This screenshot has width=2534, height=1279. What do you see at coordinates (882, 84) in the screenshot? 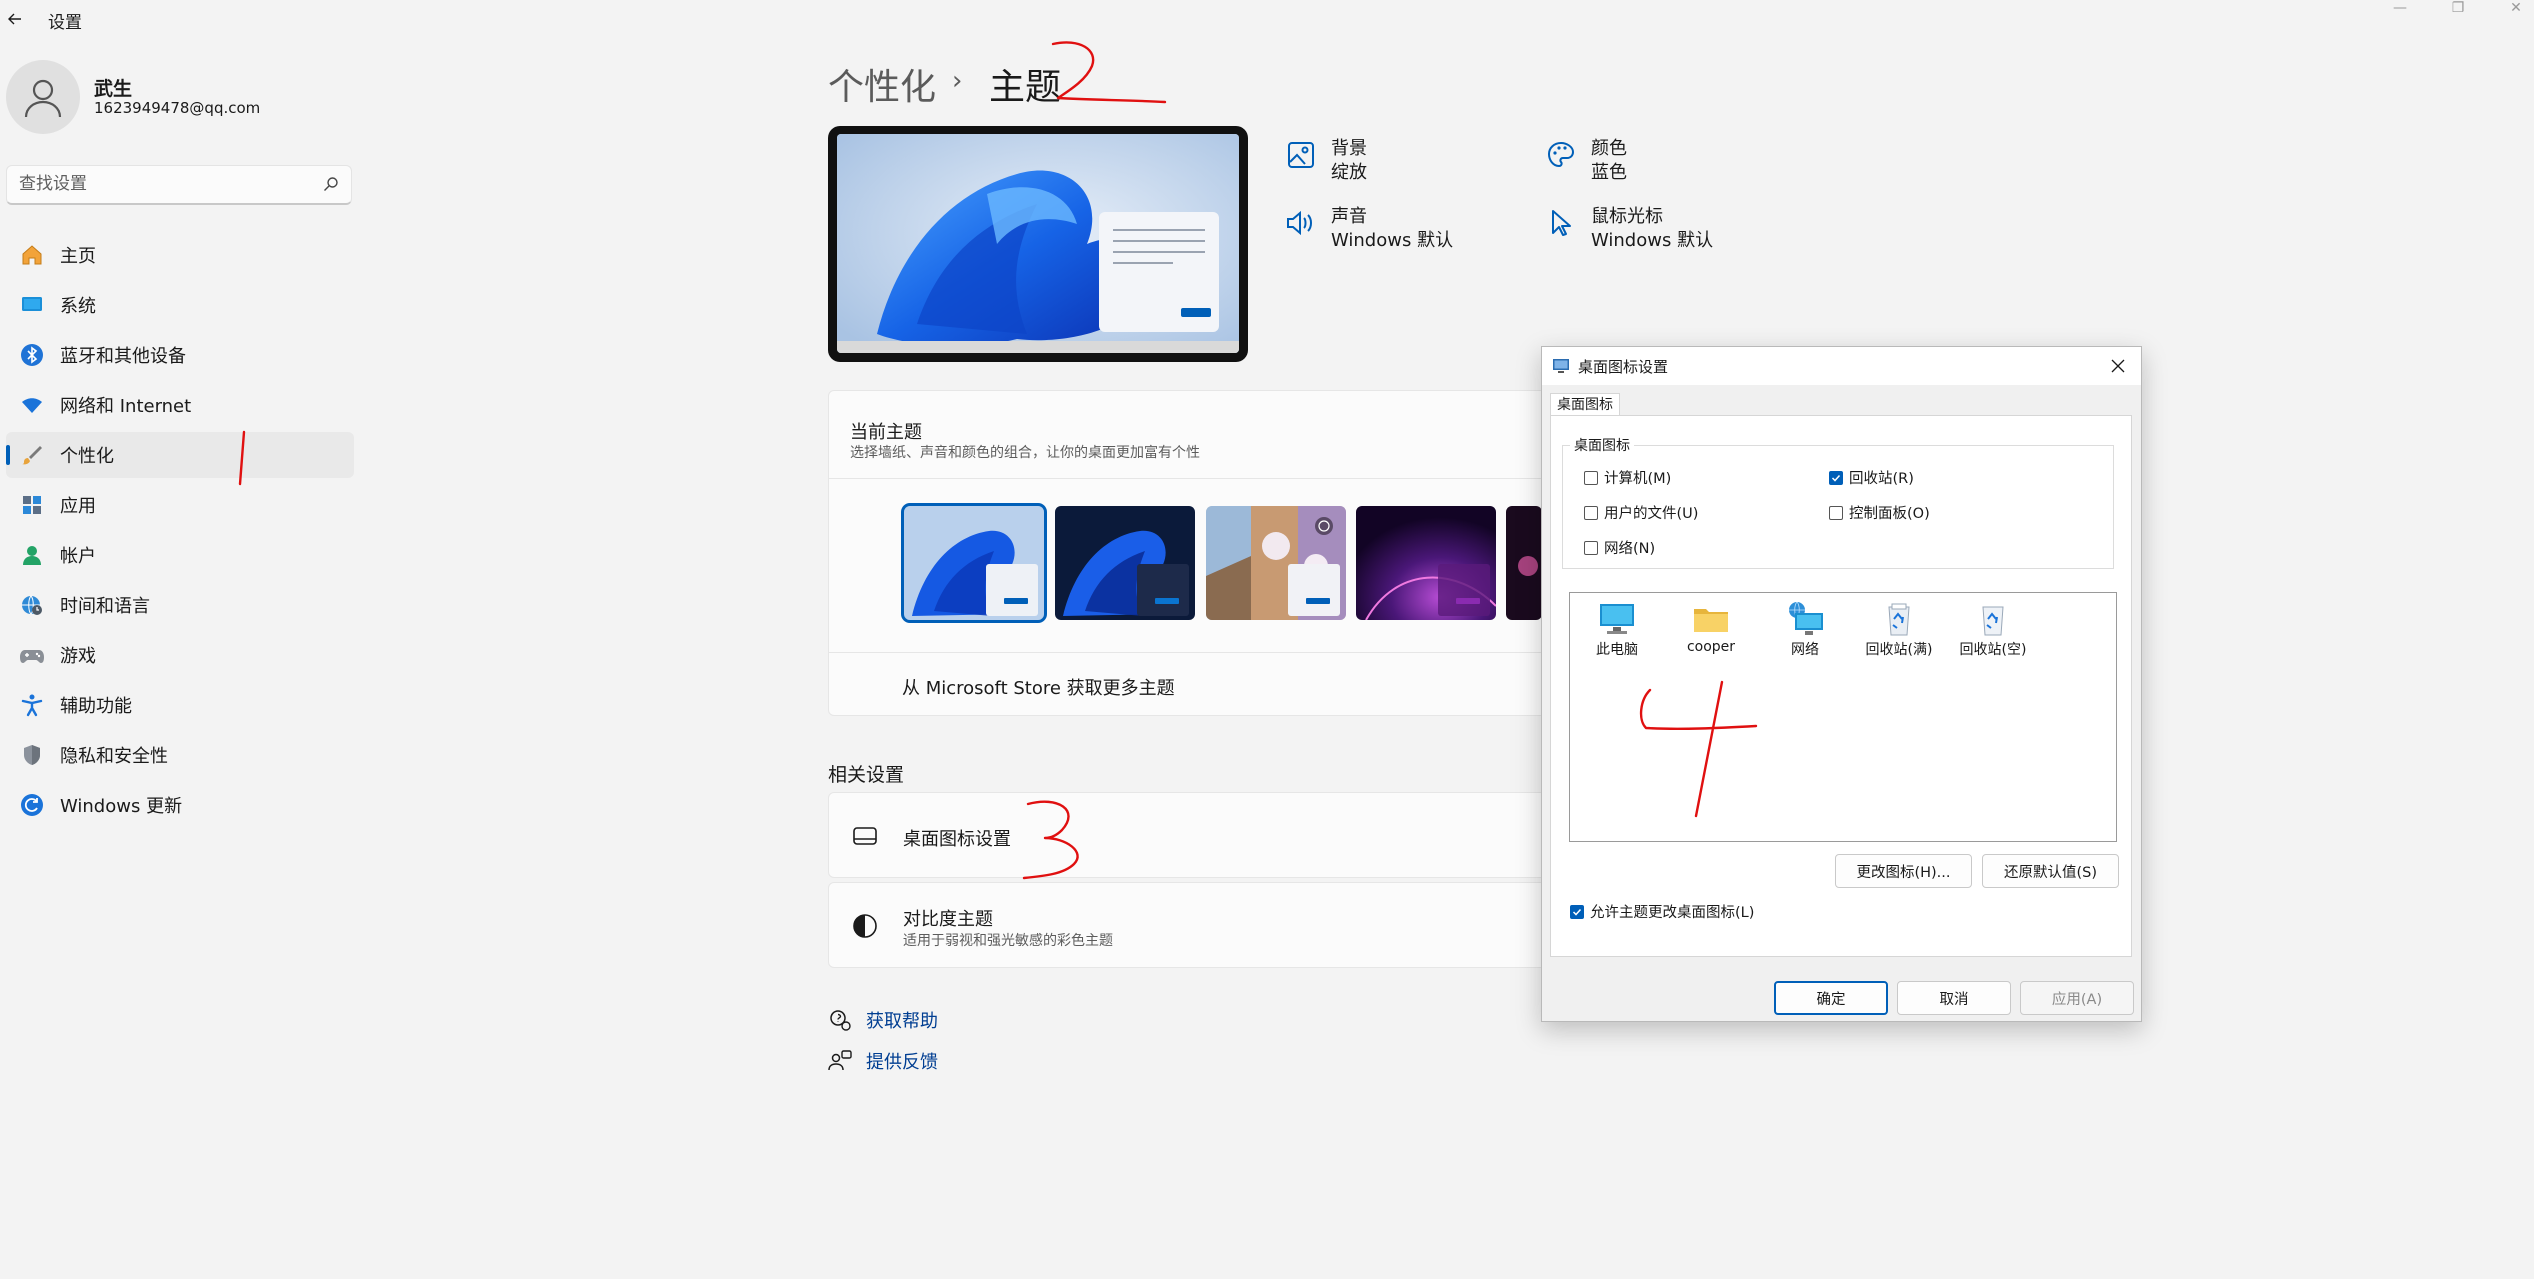
I see `breadcrumb-parent: 个性化` at bounding box center [882, 84].